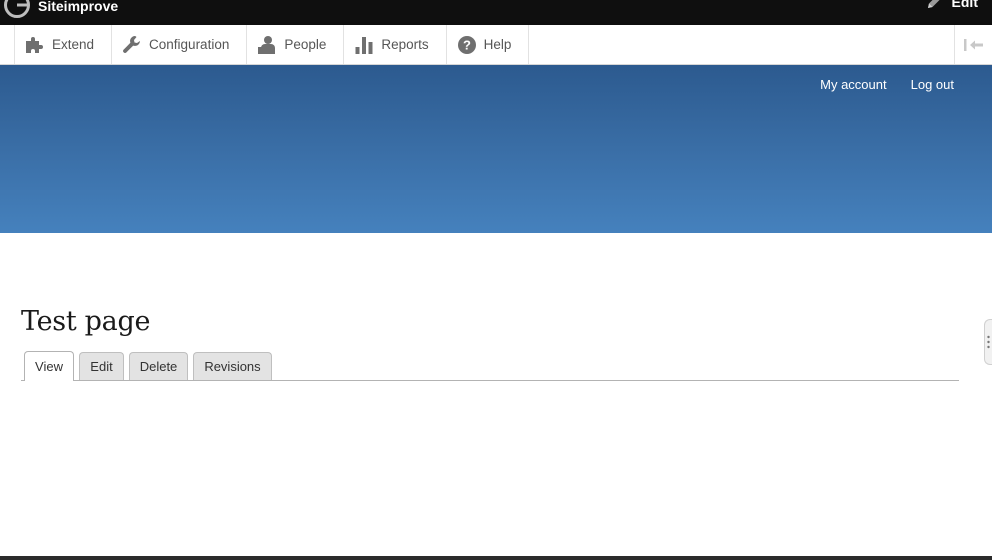 The height and width of the screenshot is (560, 992). I want to click on tray-orientation-toggle, so click(973, 44).